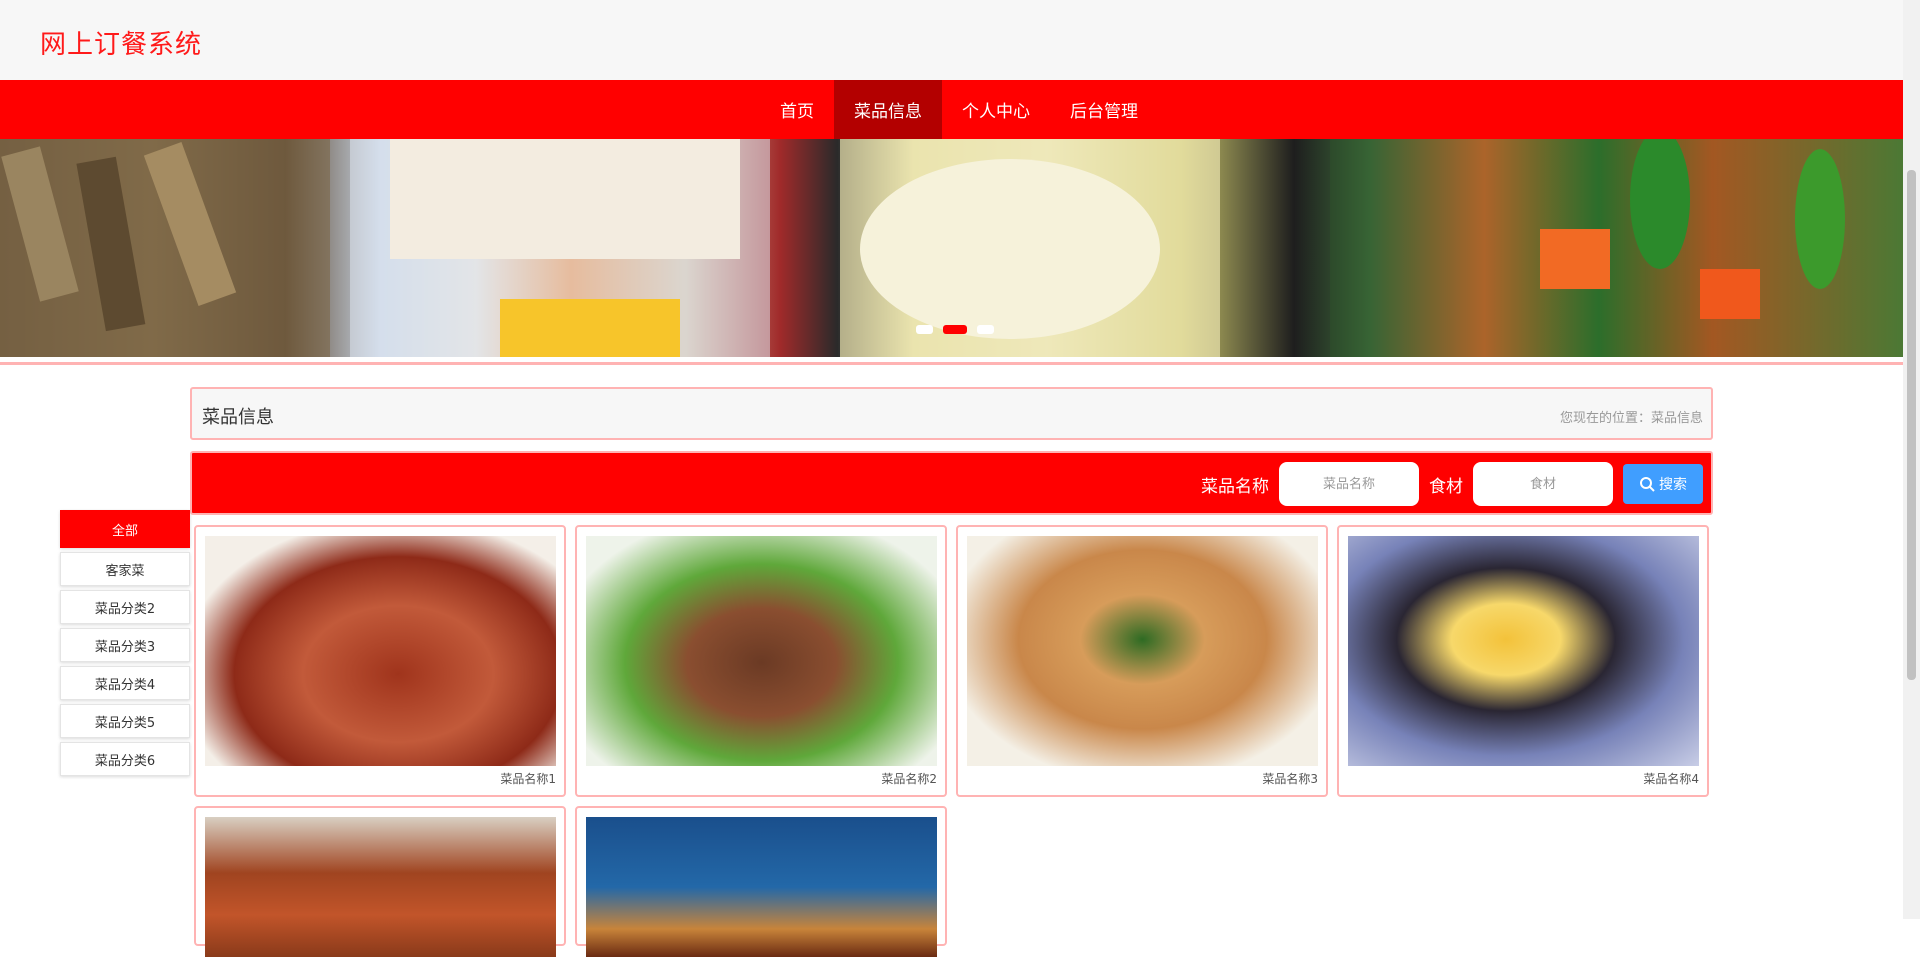 This screenshot has width=1920, height=957. What do you see at coordinates (909, 779) in the screenshot?
I see `dish-name: 菜品名称2` at bounding box center [909, 779].